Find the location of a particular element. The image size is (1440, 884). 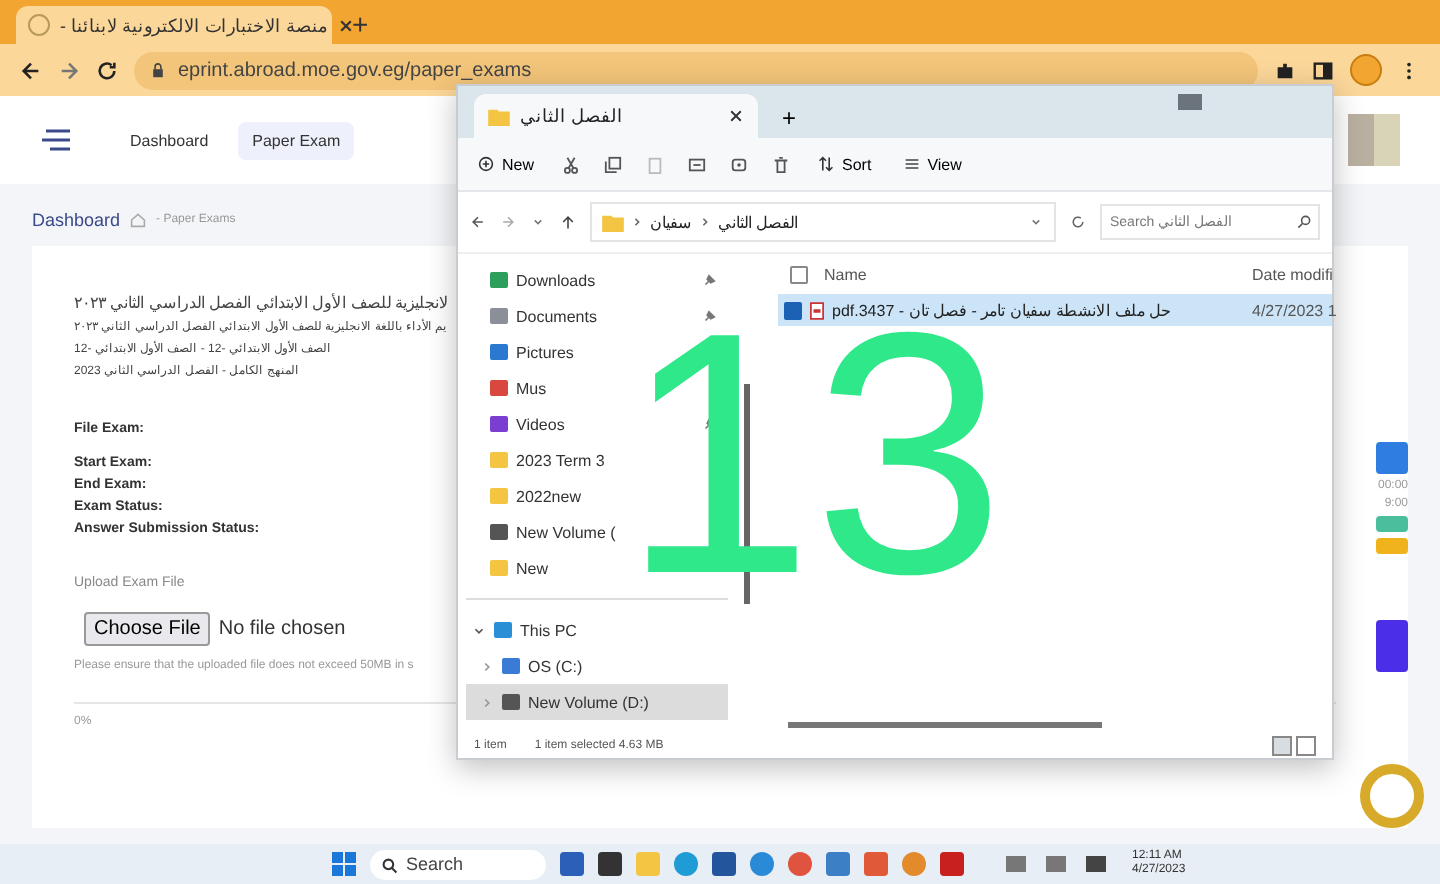

menu-icon is located at coordinates (56, 140).